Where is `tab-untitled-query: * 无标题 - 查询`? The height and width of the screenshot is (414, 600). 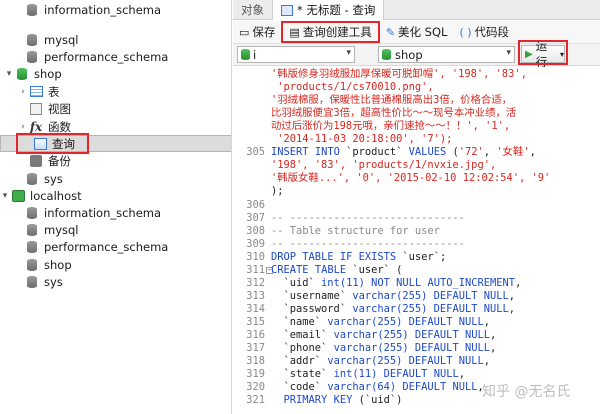
tab-untitled-query: * 无标题 - 查询 is located at coordinates (328, 10).